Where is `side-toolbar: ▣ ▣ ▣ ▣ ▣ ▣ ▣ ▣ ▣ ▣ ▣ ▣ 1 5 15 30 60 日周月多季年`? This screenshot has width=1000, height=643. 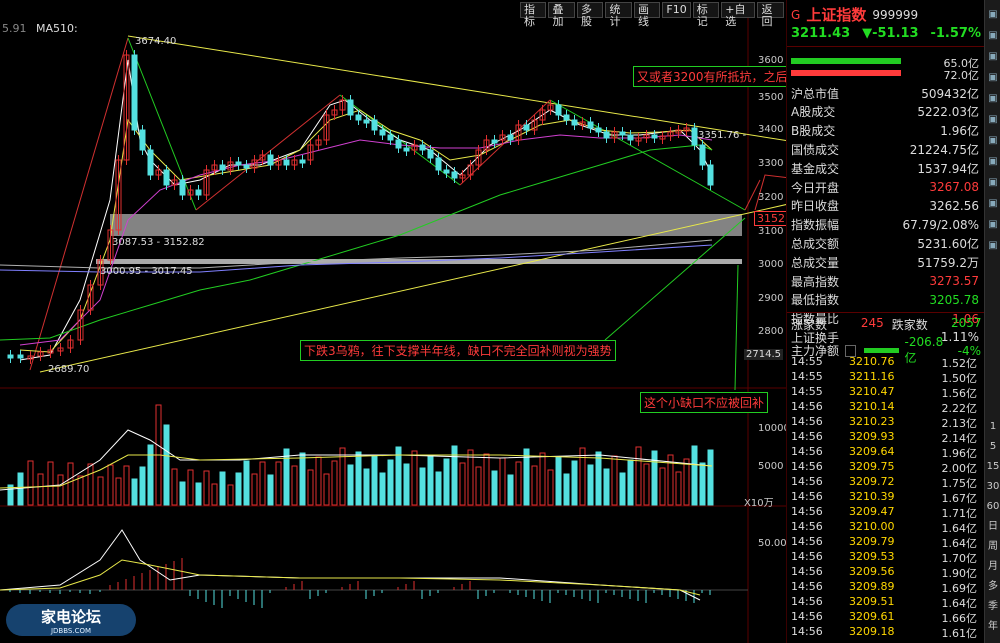 side-toolbar: ▣ ▣ ▣ ▣ ▣ ▣ ▣ ▣ ▣ ▣ ▣ ▣ 1 5 15 30 60 日周月多季年 is located at coordinates (992, 321).